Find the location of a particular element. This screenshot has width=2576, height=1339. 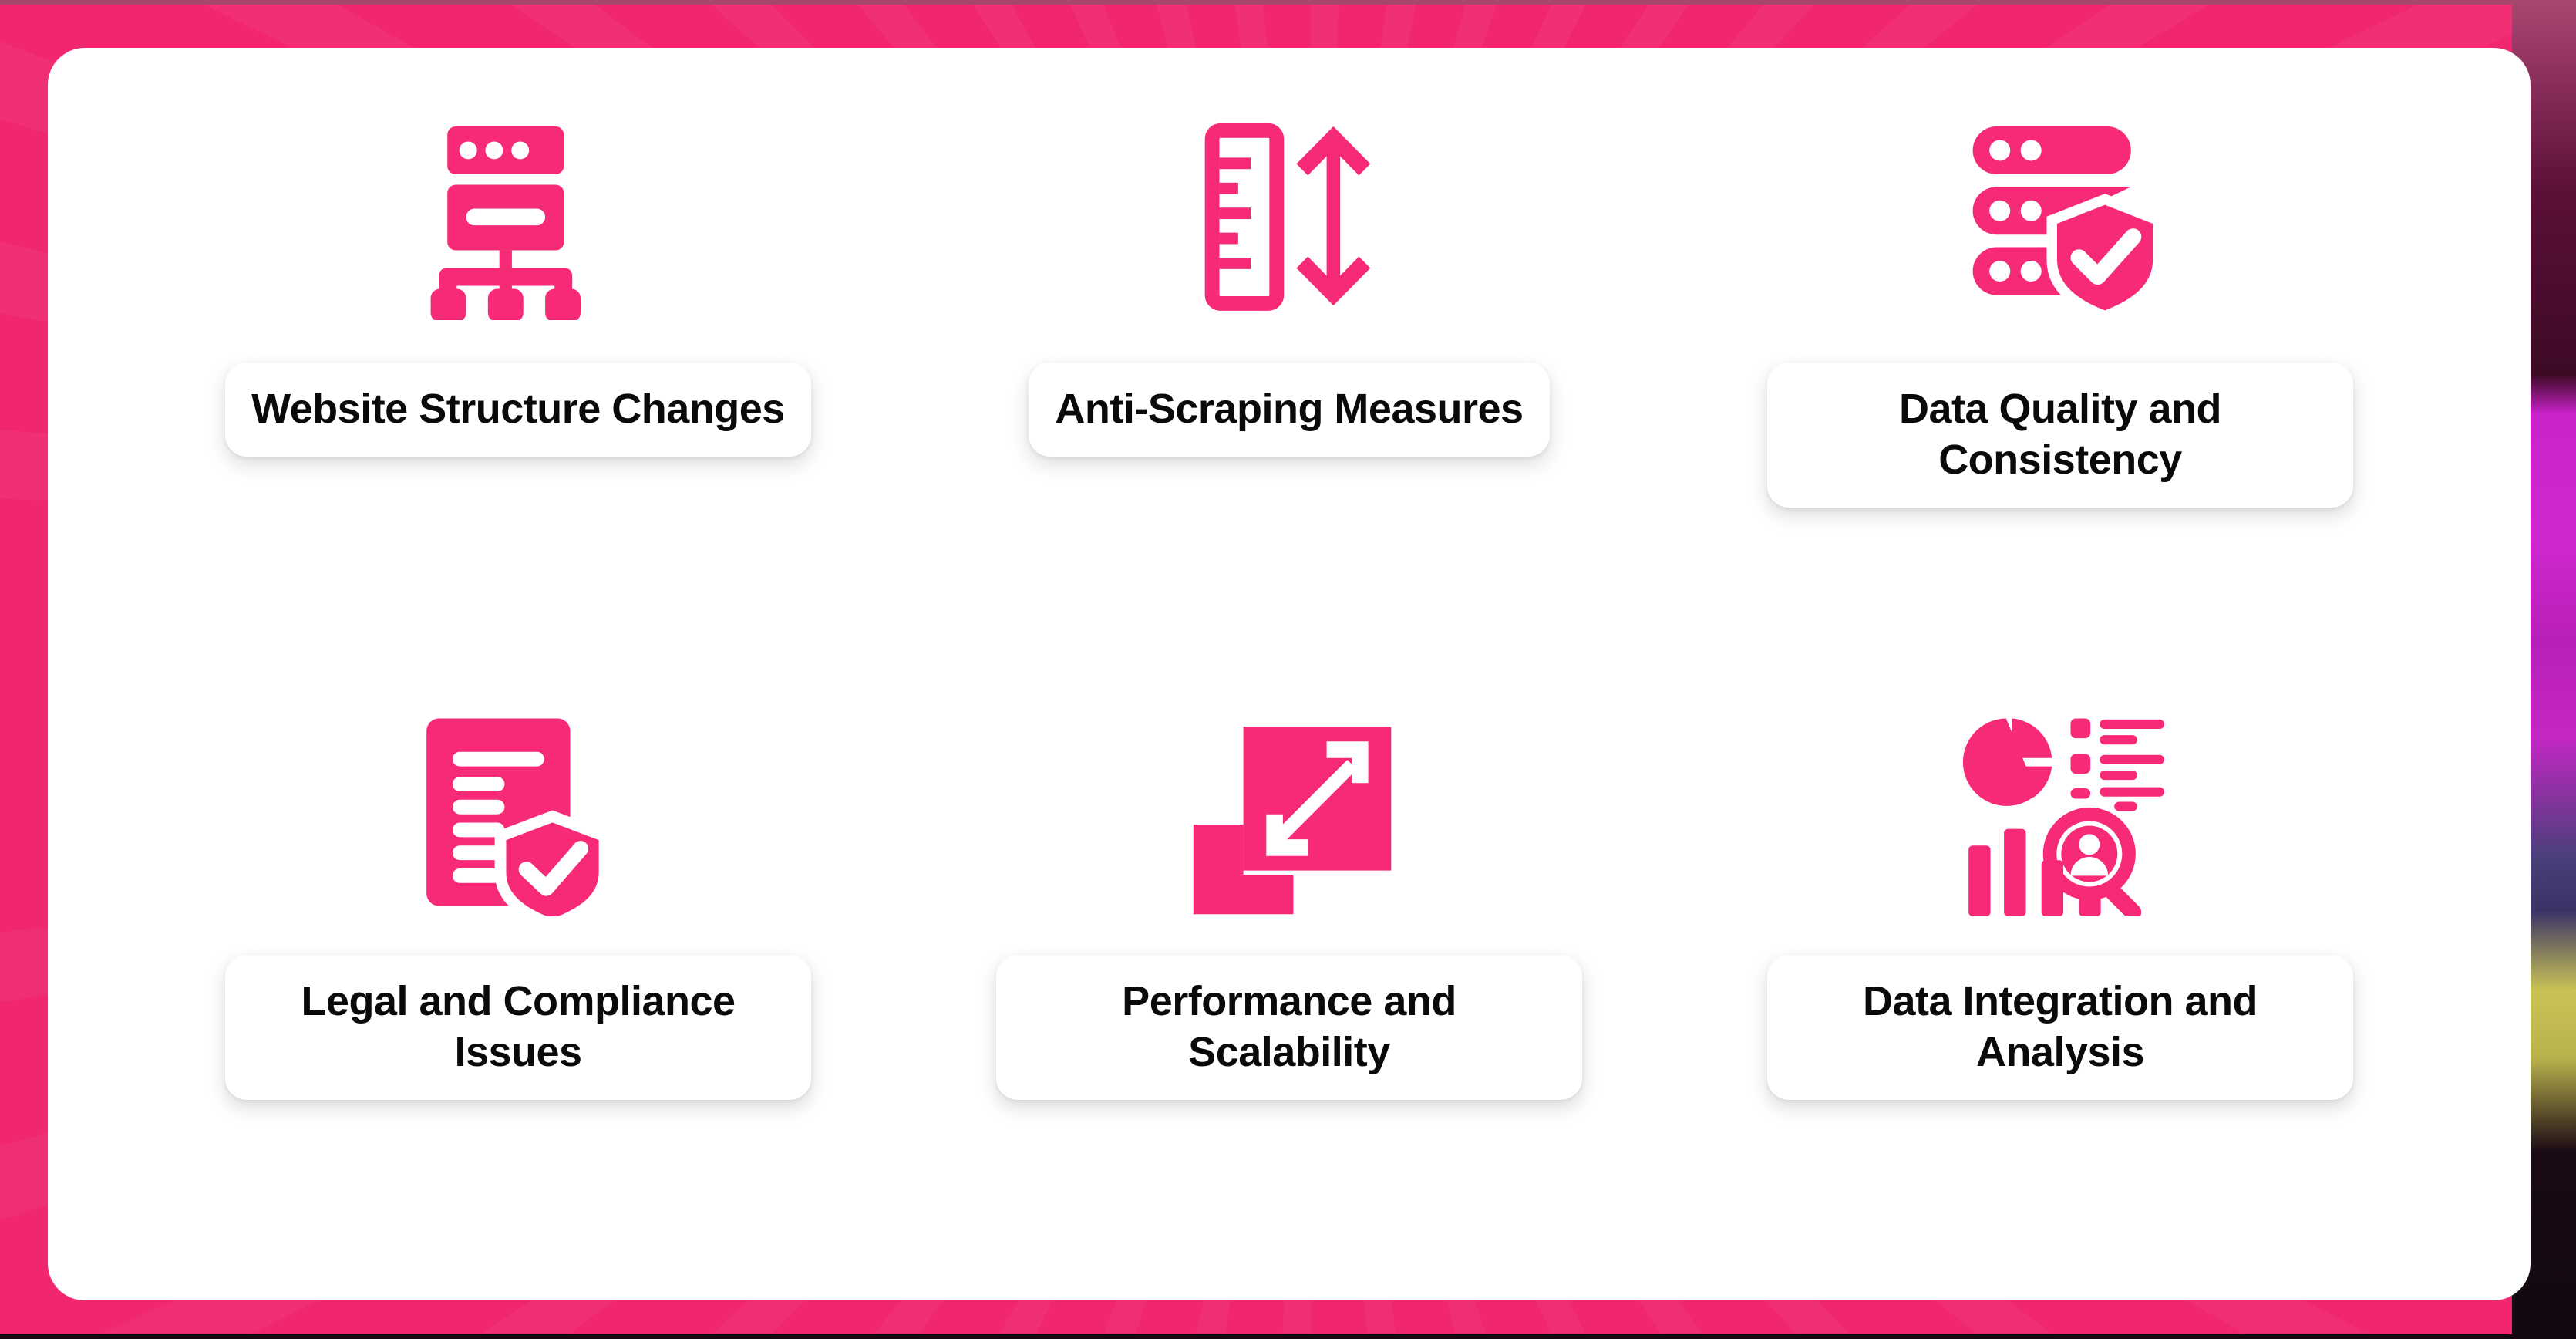

analytics-chart-magnifier-person-icon is located at coordinates (2063, 817).